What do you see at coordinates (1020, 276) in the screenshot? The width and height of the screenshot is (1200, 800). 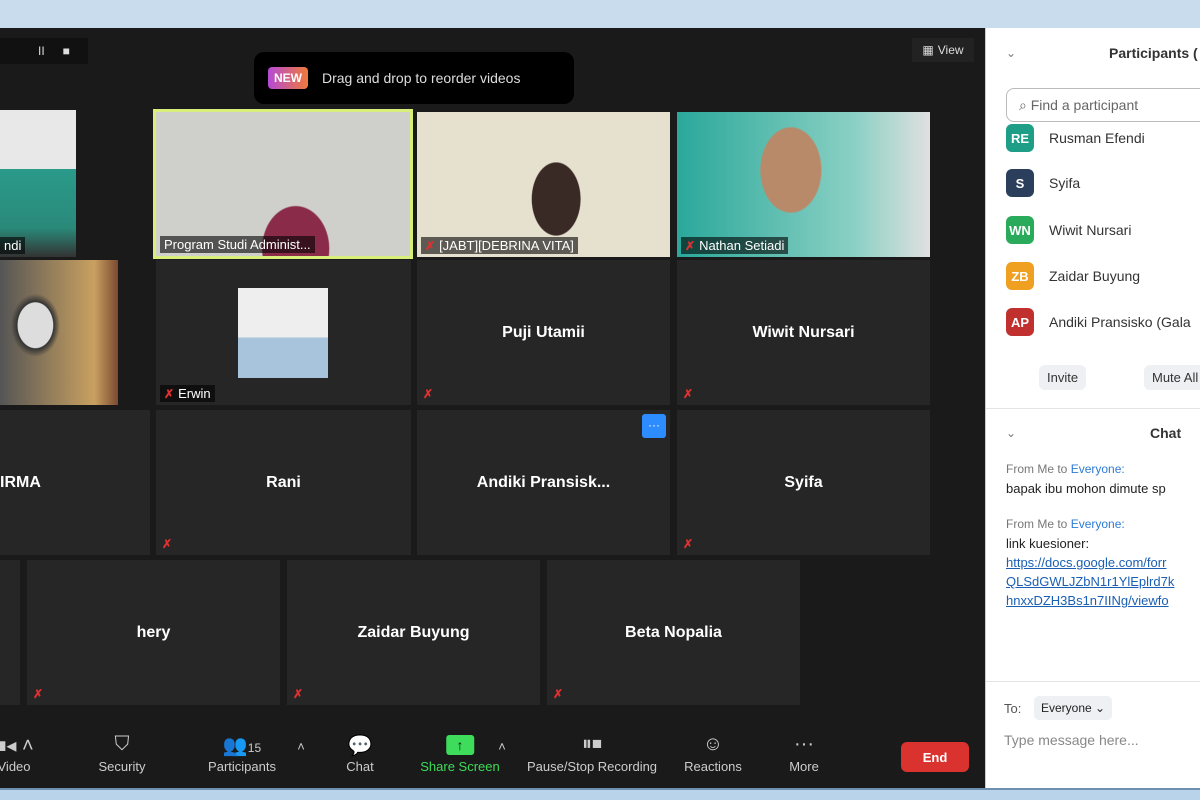 I see `avatar: ZB` at bounding box center [1020, 276].